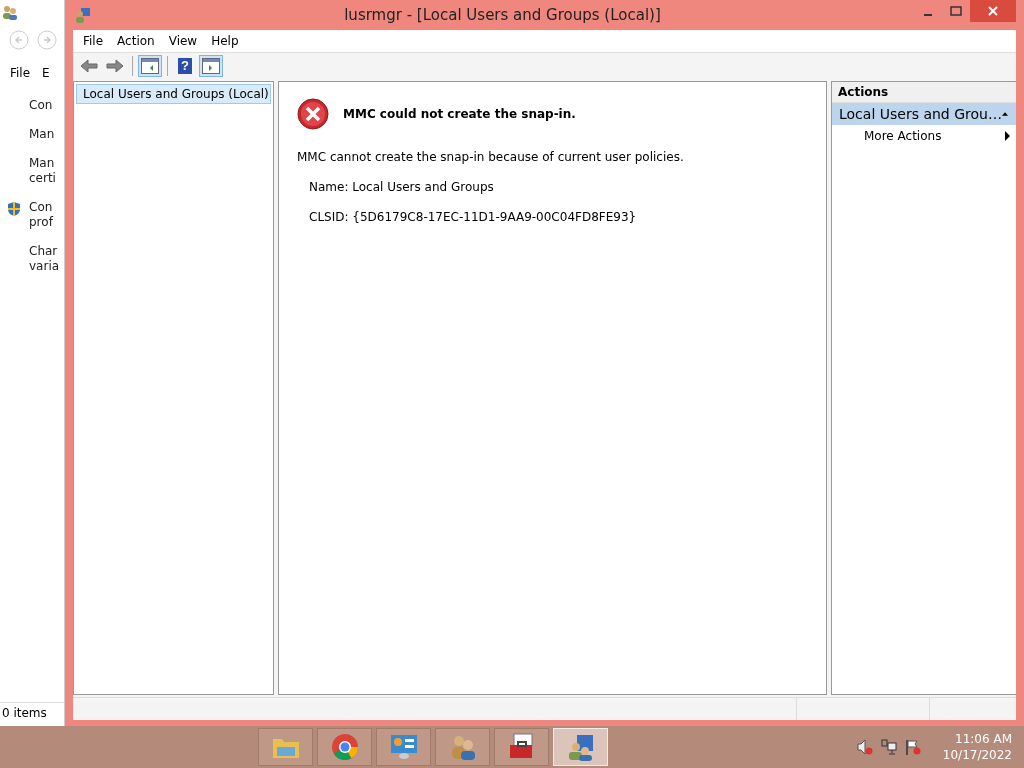 This screenshot has width=1024, height=768. I want to click on help-button: ?, so click(185, 66).